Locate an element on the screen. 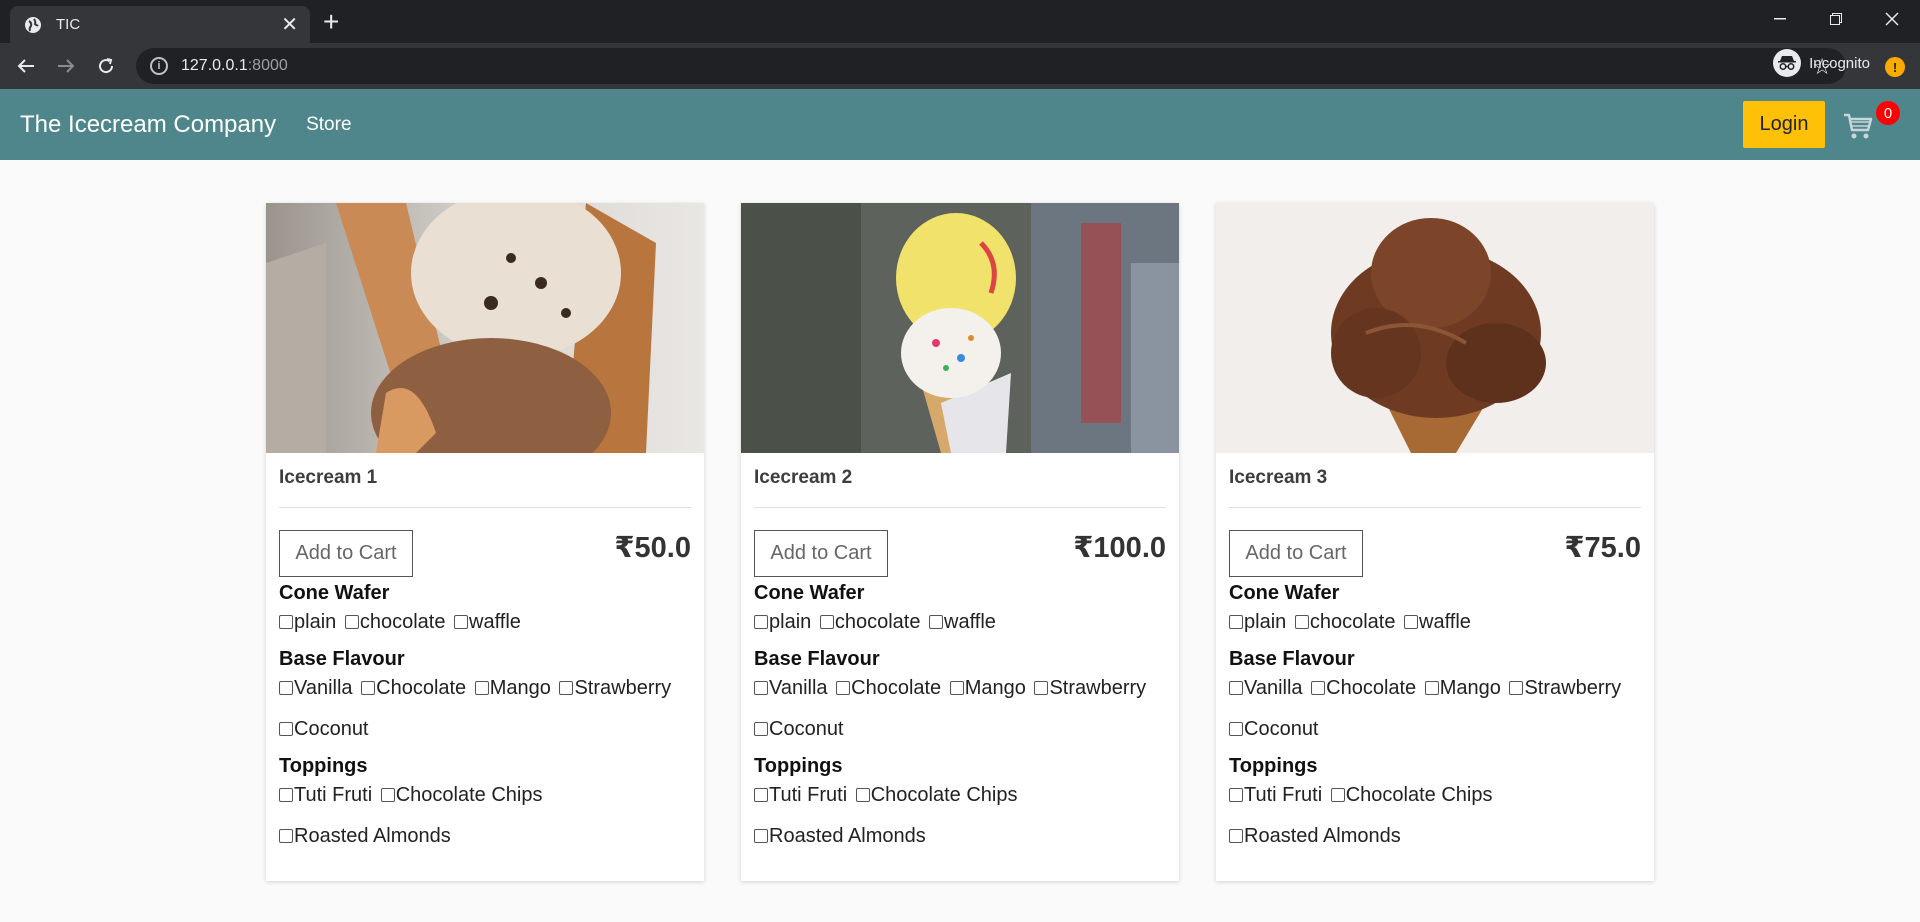 The image size is (1920, 922). browser-tab: TIC ✕ is located at coordinates (160, 24).